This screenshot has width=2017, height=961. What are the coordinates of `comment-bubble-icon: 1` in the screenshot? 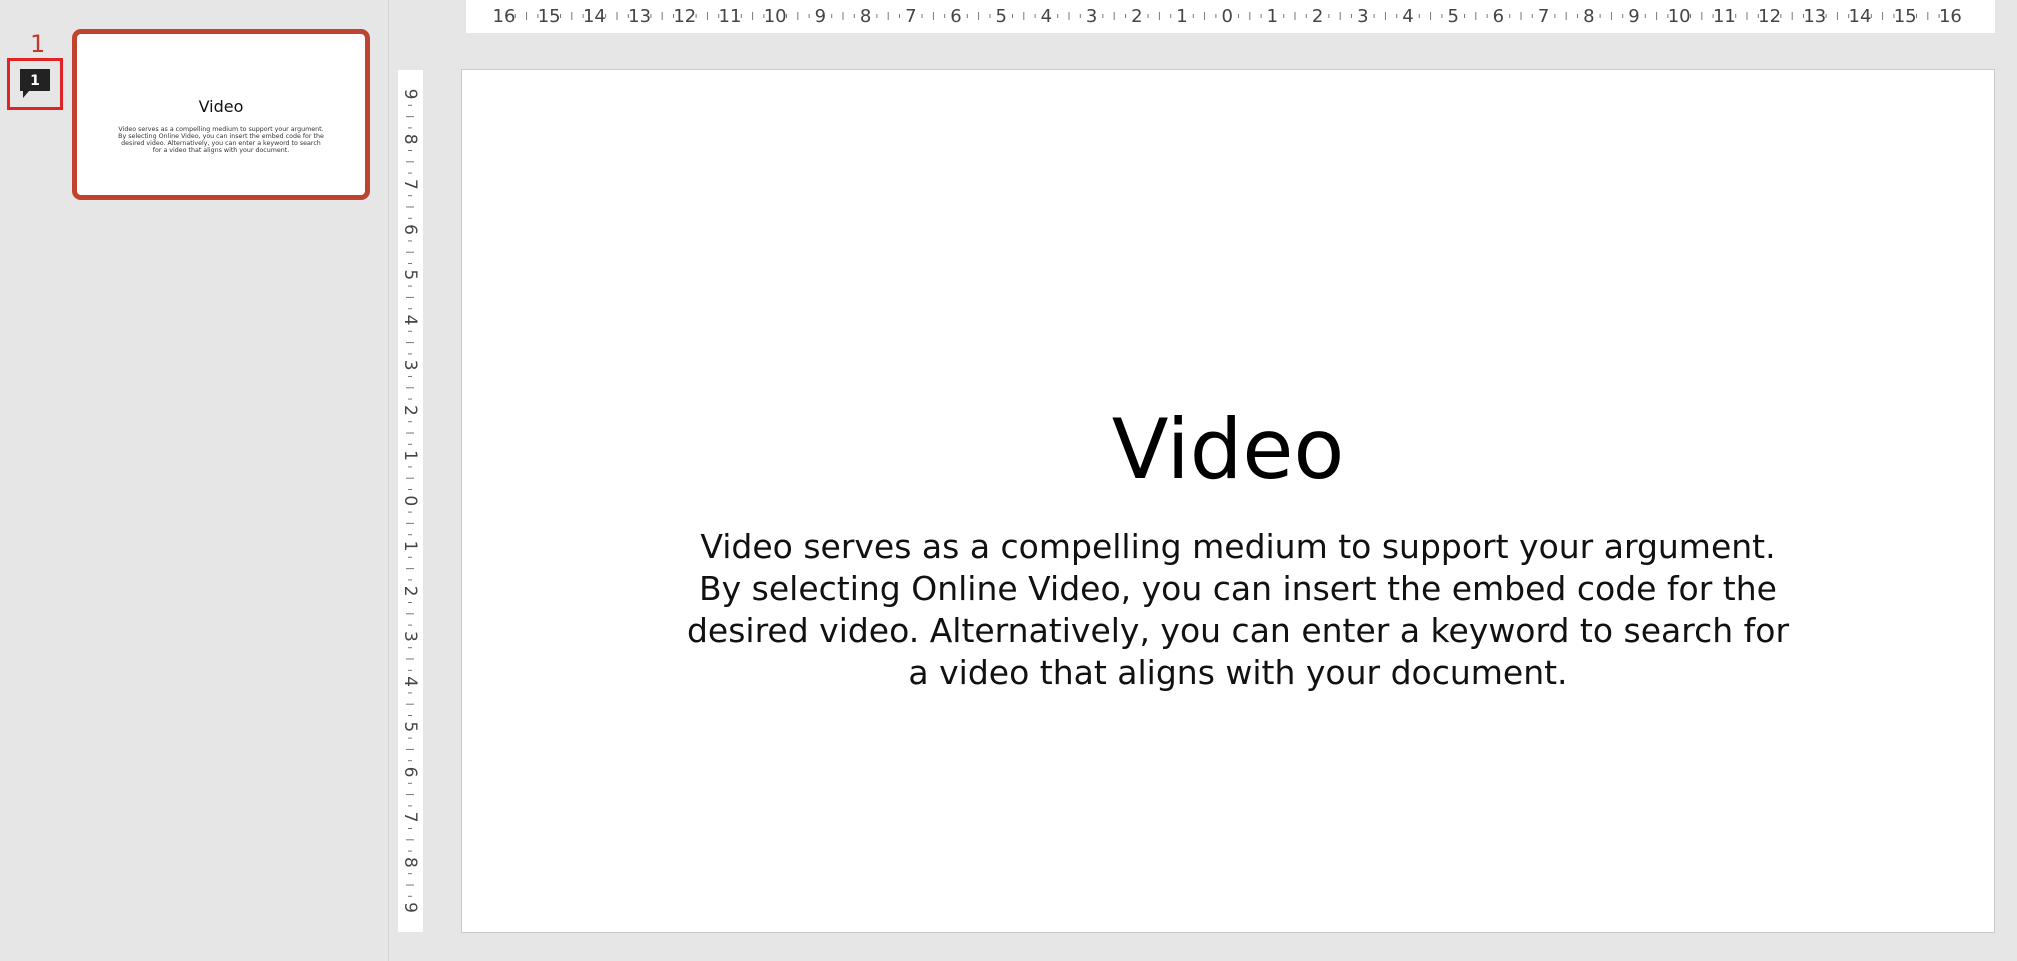 It's located at (35, 83).